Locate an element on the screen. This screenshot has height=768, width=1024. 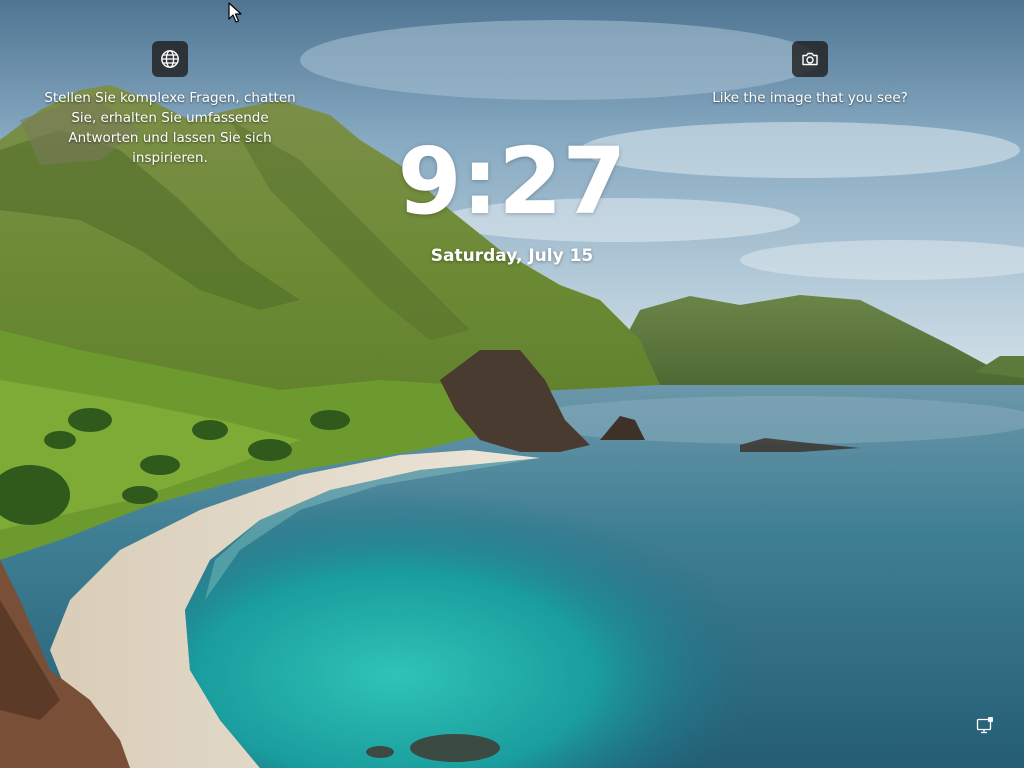
mouse-cursor-icon is located at coordinates (235, 12).